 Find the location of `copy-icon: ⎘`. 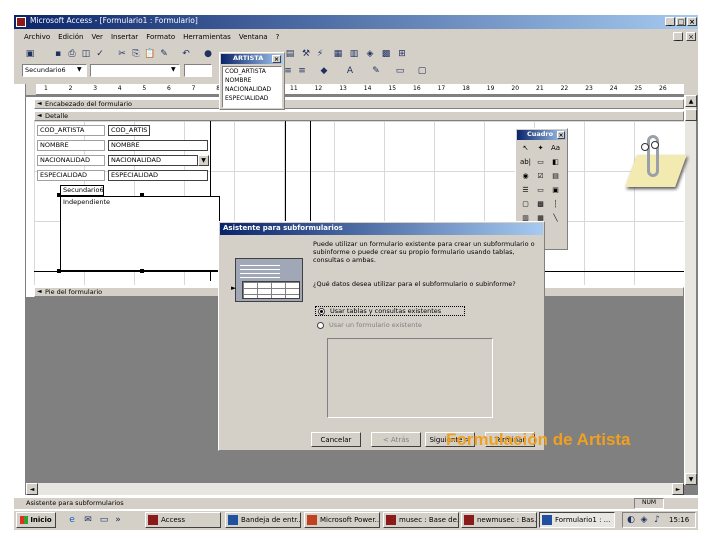

copy-icon: ⎘ is located at coordinates (136, 54).